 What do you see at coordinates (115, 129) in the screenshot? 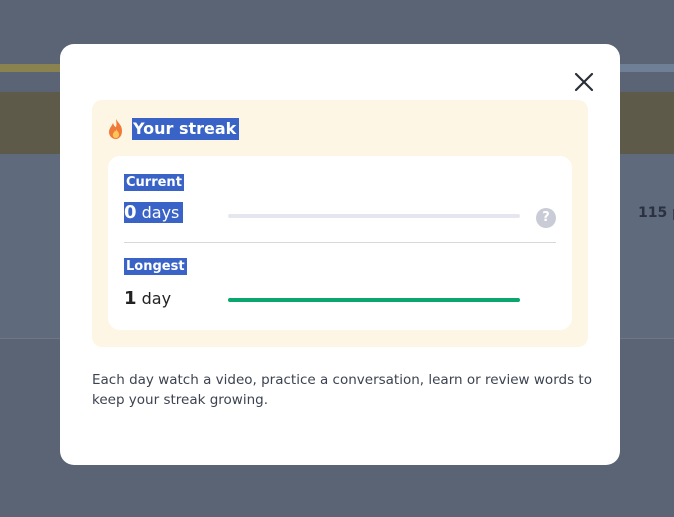
I see `flame-icon` at bounding box center [115, 129].